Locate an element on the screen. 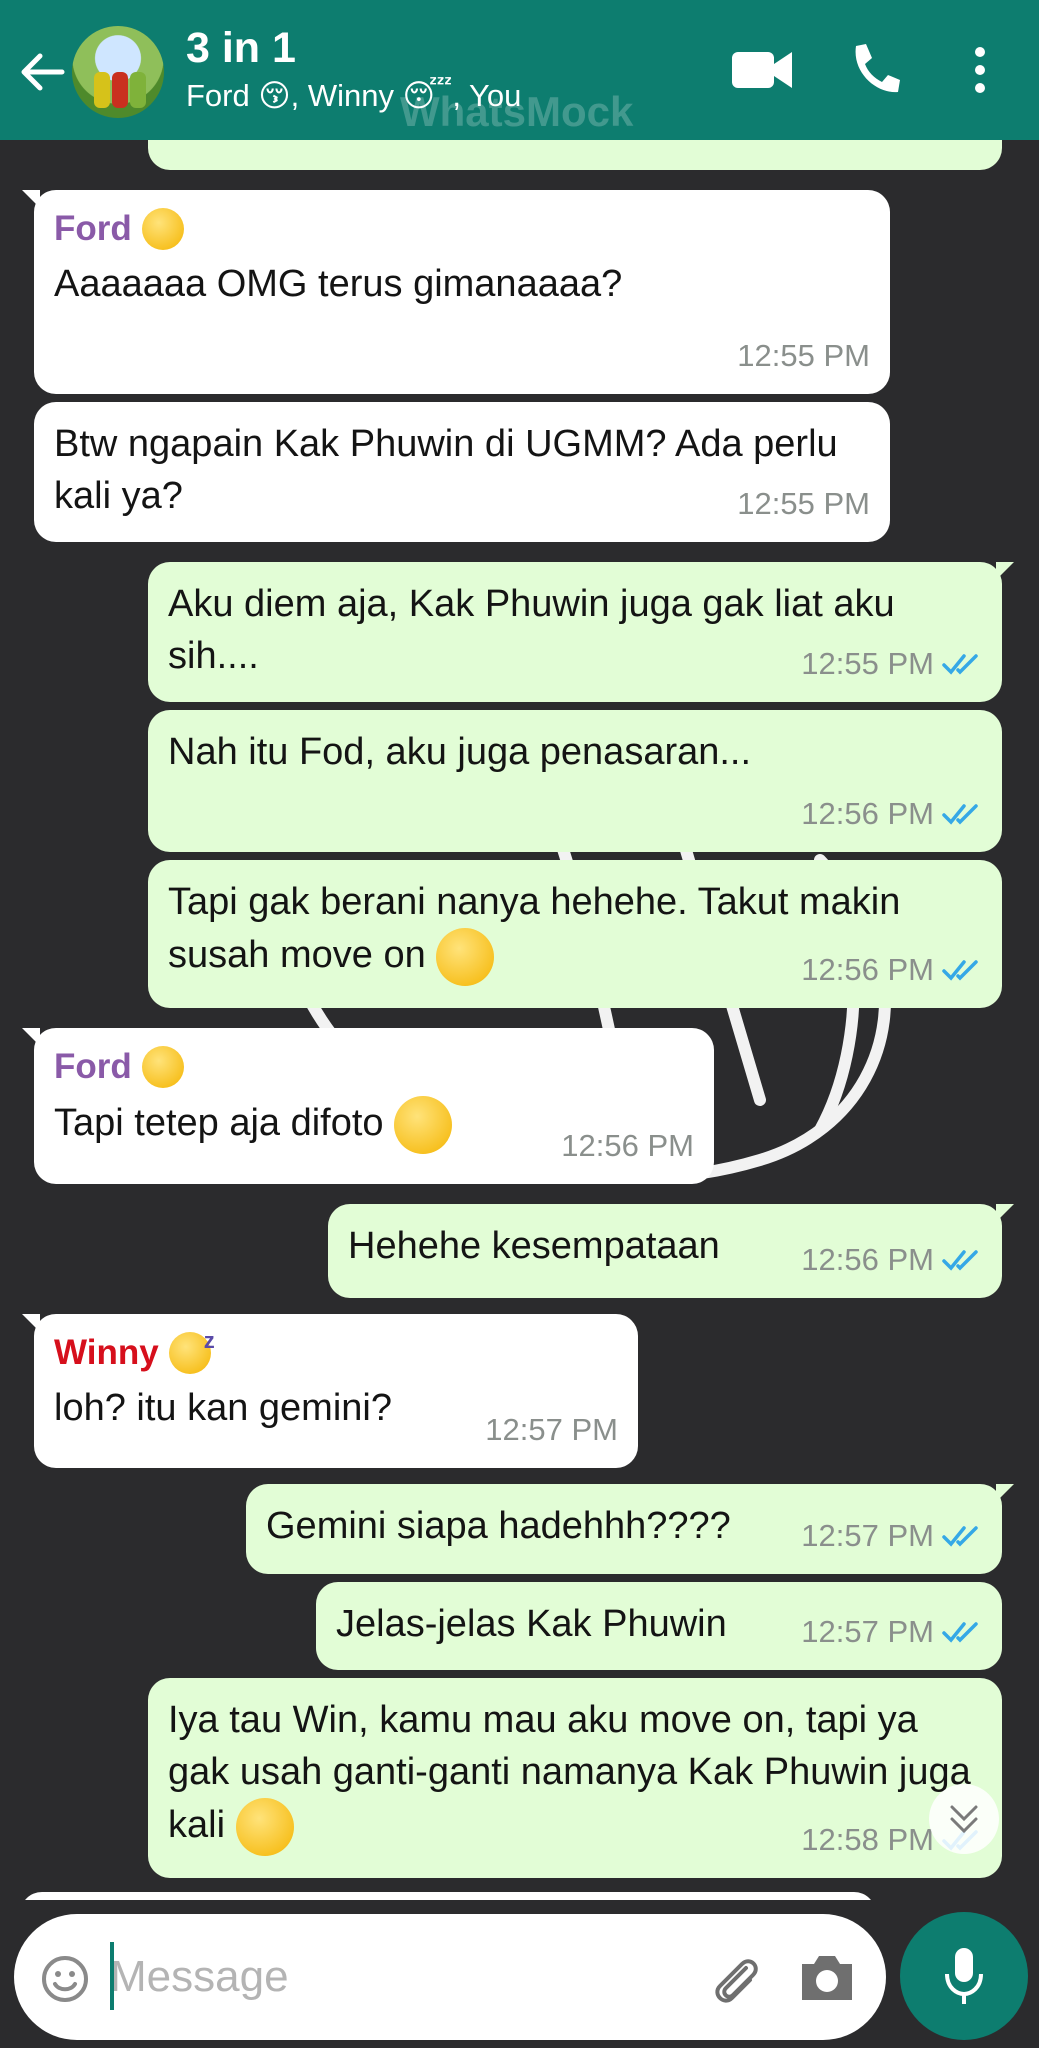 The height and width of the screenshot is (2048, 1039). message-input-container is located at coordinates (450, 1977).